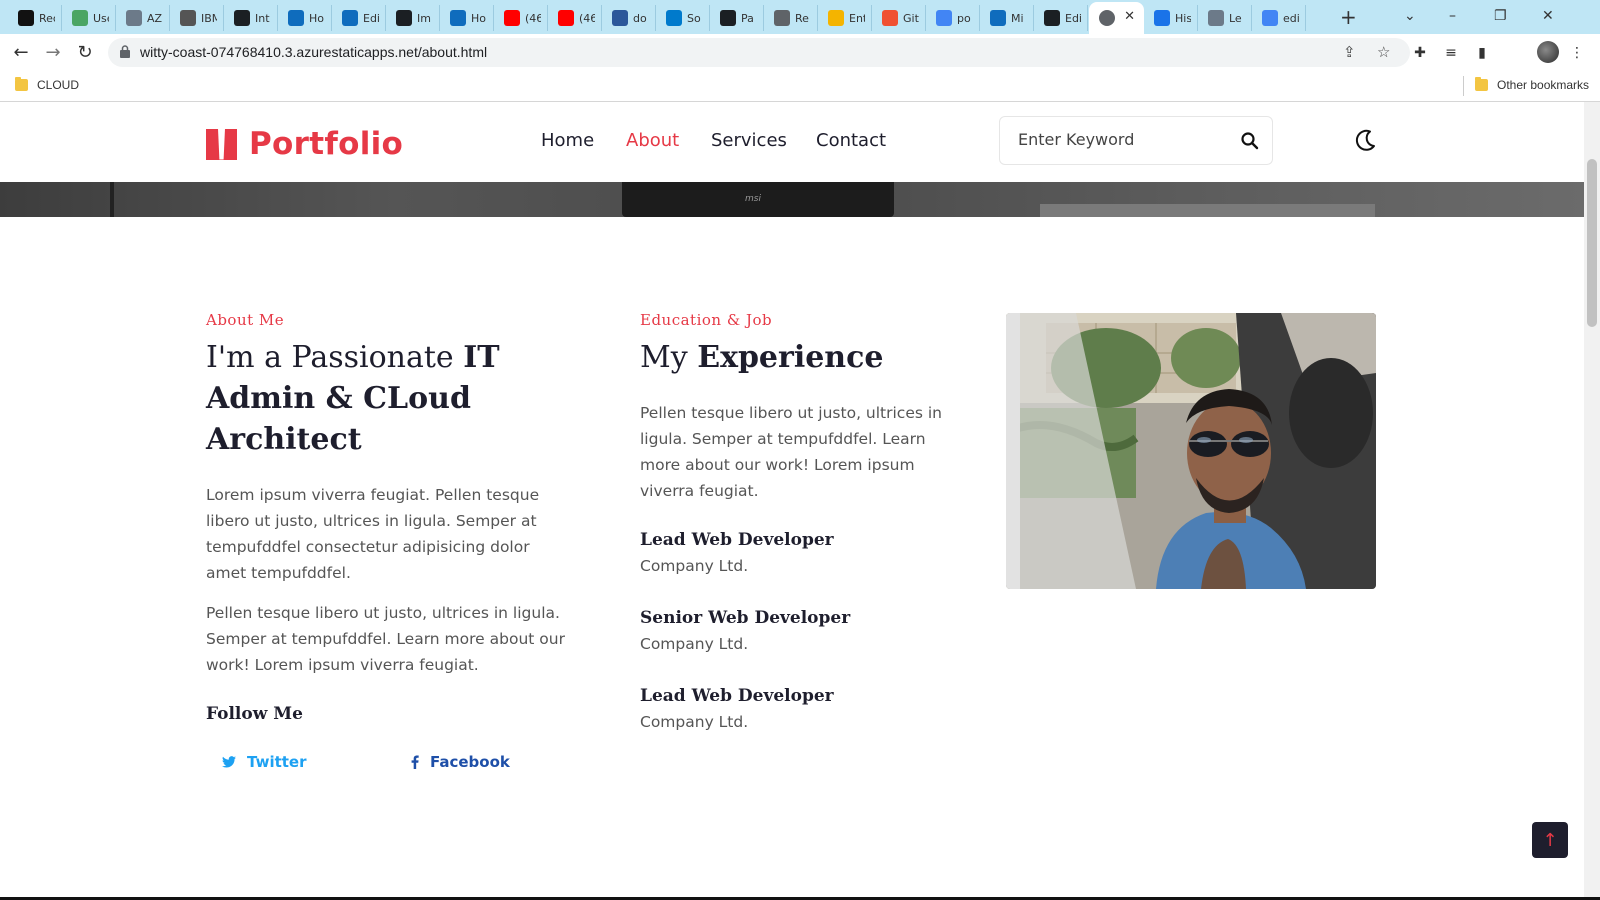  I want to click on restore-icon: ❐, so click(1500, 16).